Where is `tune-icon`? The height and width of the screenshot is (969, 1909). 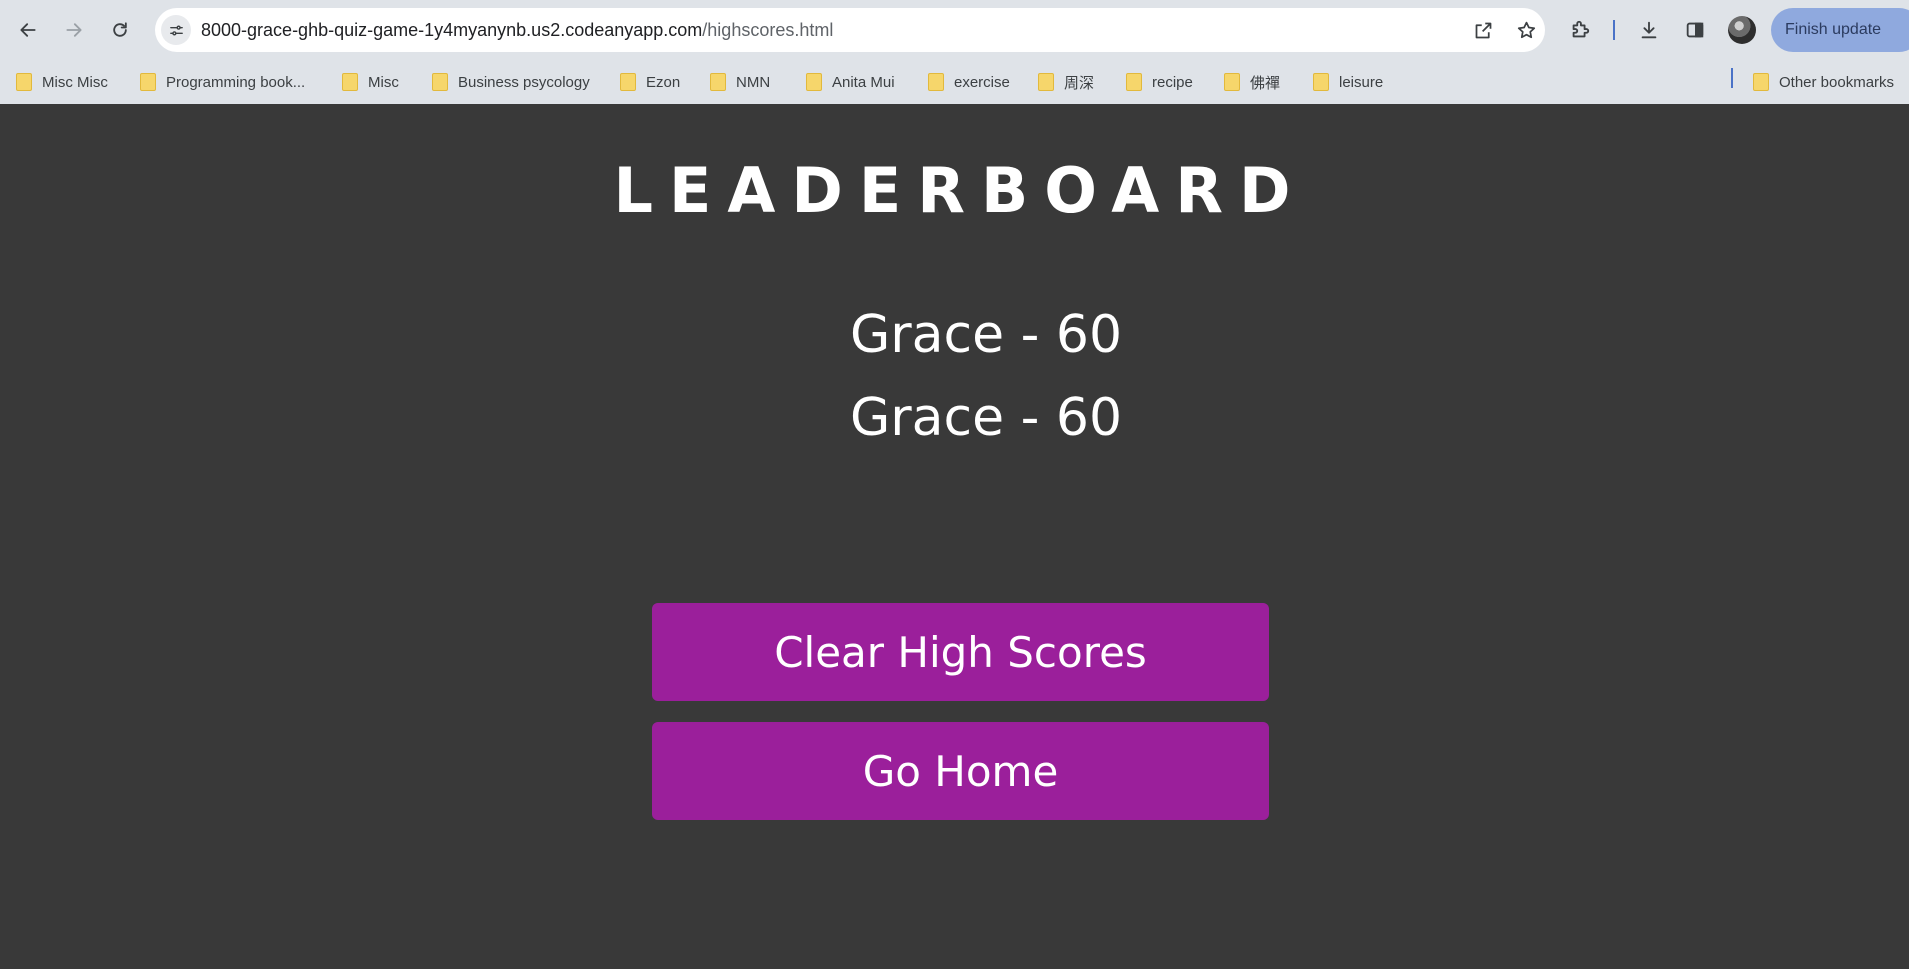 tune-icon is located at coordinates (176, 30).